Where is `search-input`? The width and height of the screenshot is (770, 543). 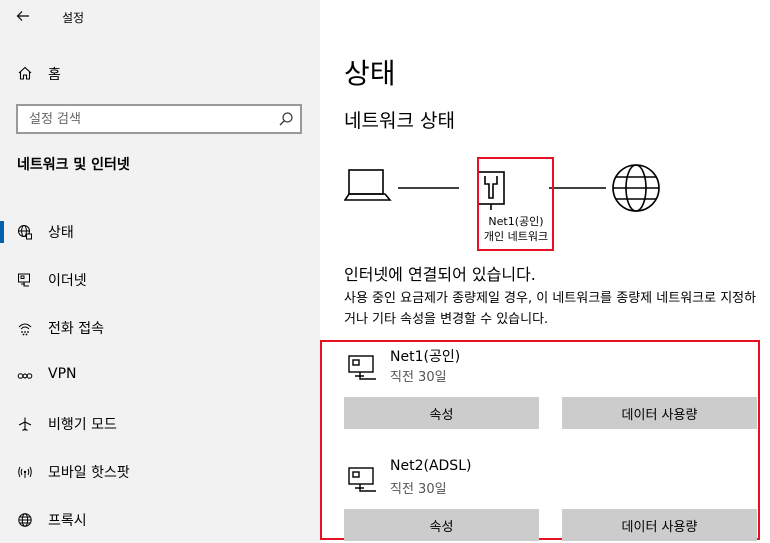
search-input is located at coordinates (143, 119).